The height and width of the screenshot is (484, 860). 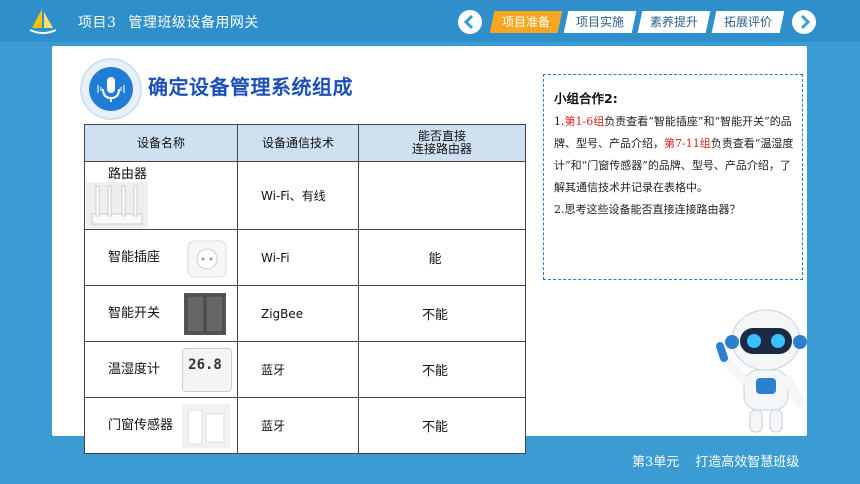 I want to click on col-direct-connect-line1: 能否直接, so click(x=441, y=136).